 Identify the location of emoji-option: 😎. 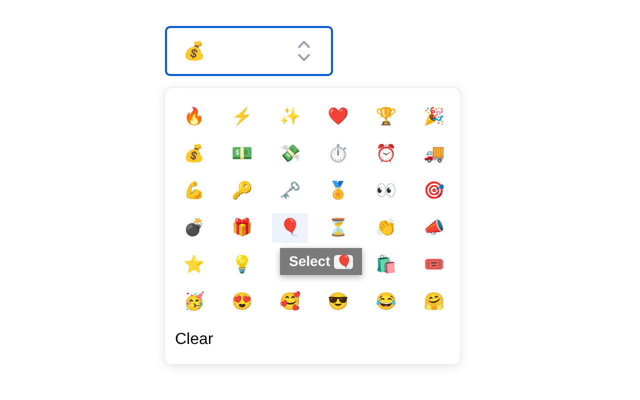
(338, 301).